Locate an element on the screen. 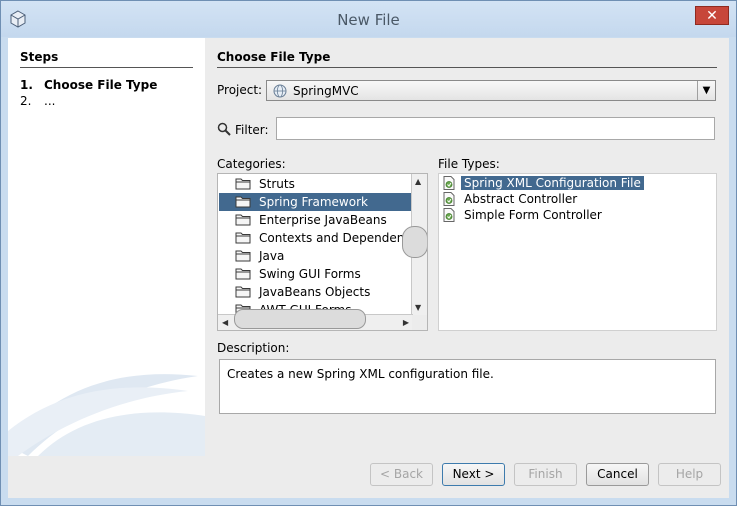 The image size is (737, 506). category-item: Struts is located at coordinates (315, 184).